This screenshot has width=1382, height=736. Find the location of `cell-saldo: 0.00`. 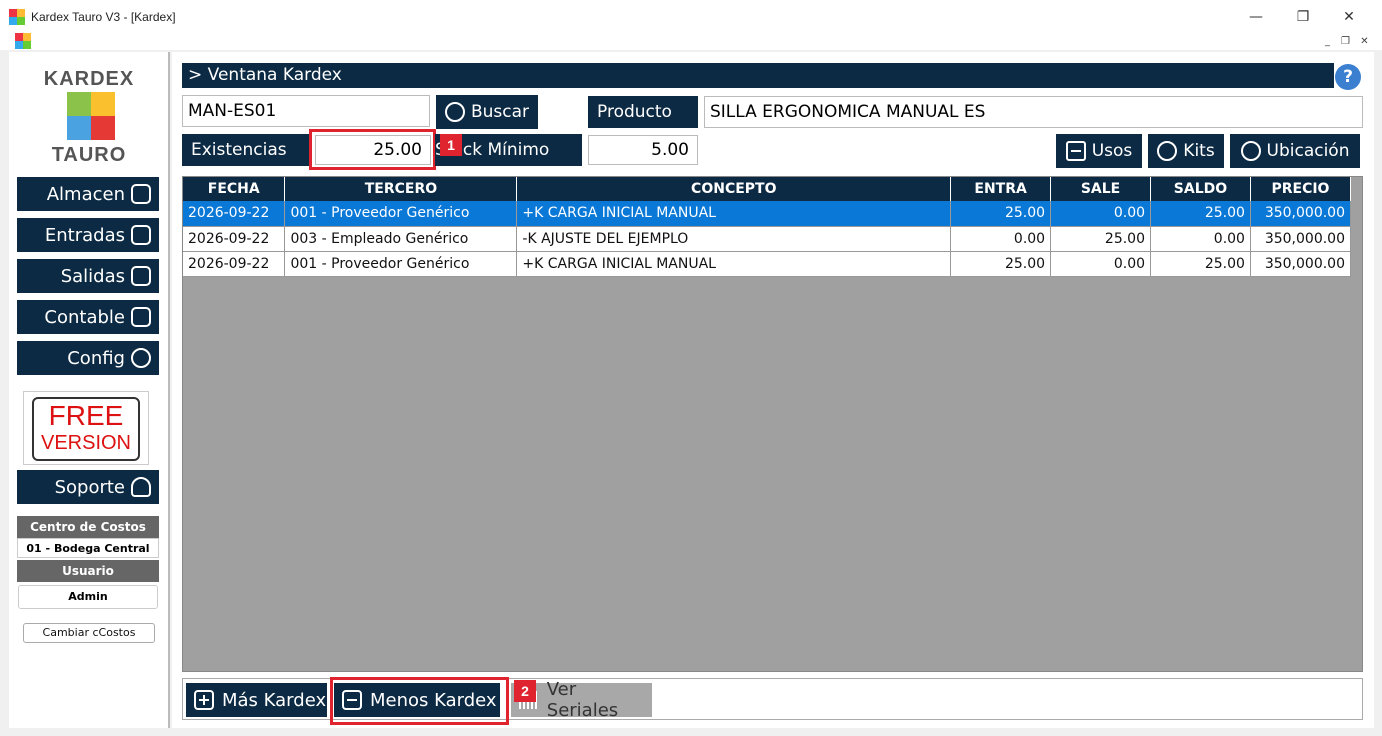

cell-saldo: 0.00 is located at coordinates (1200, 239).